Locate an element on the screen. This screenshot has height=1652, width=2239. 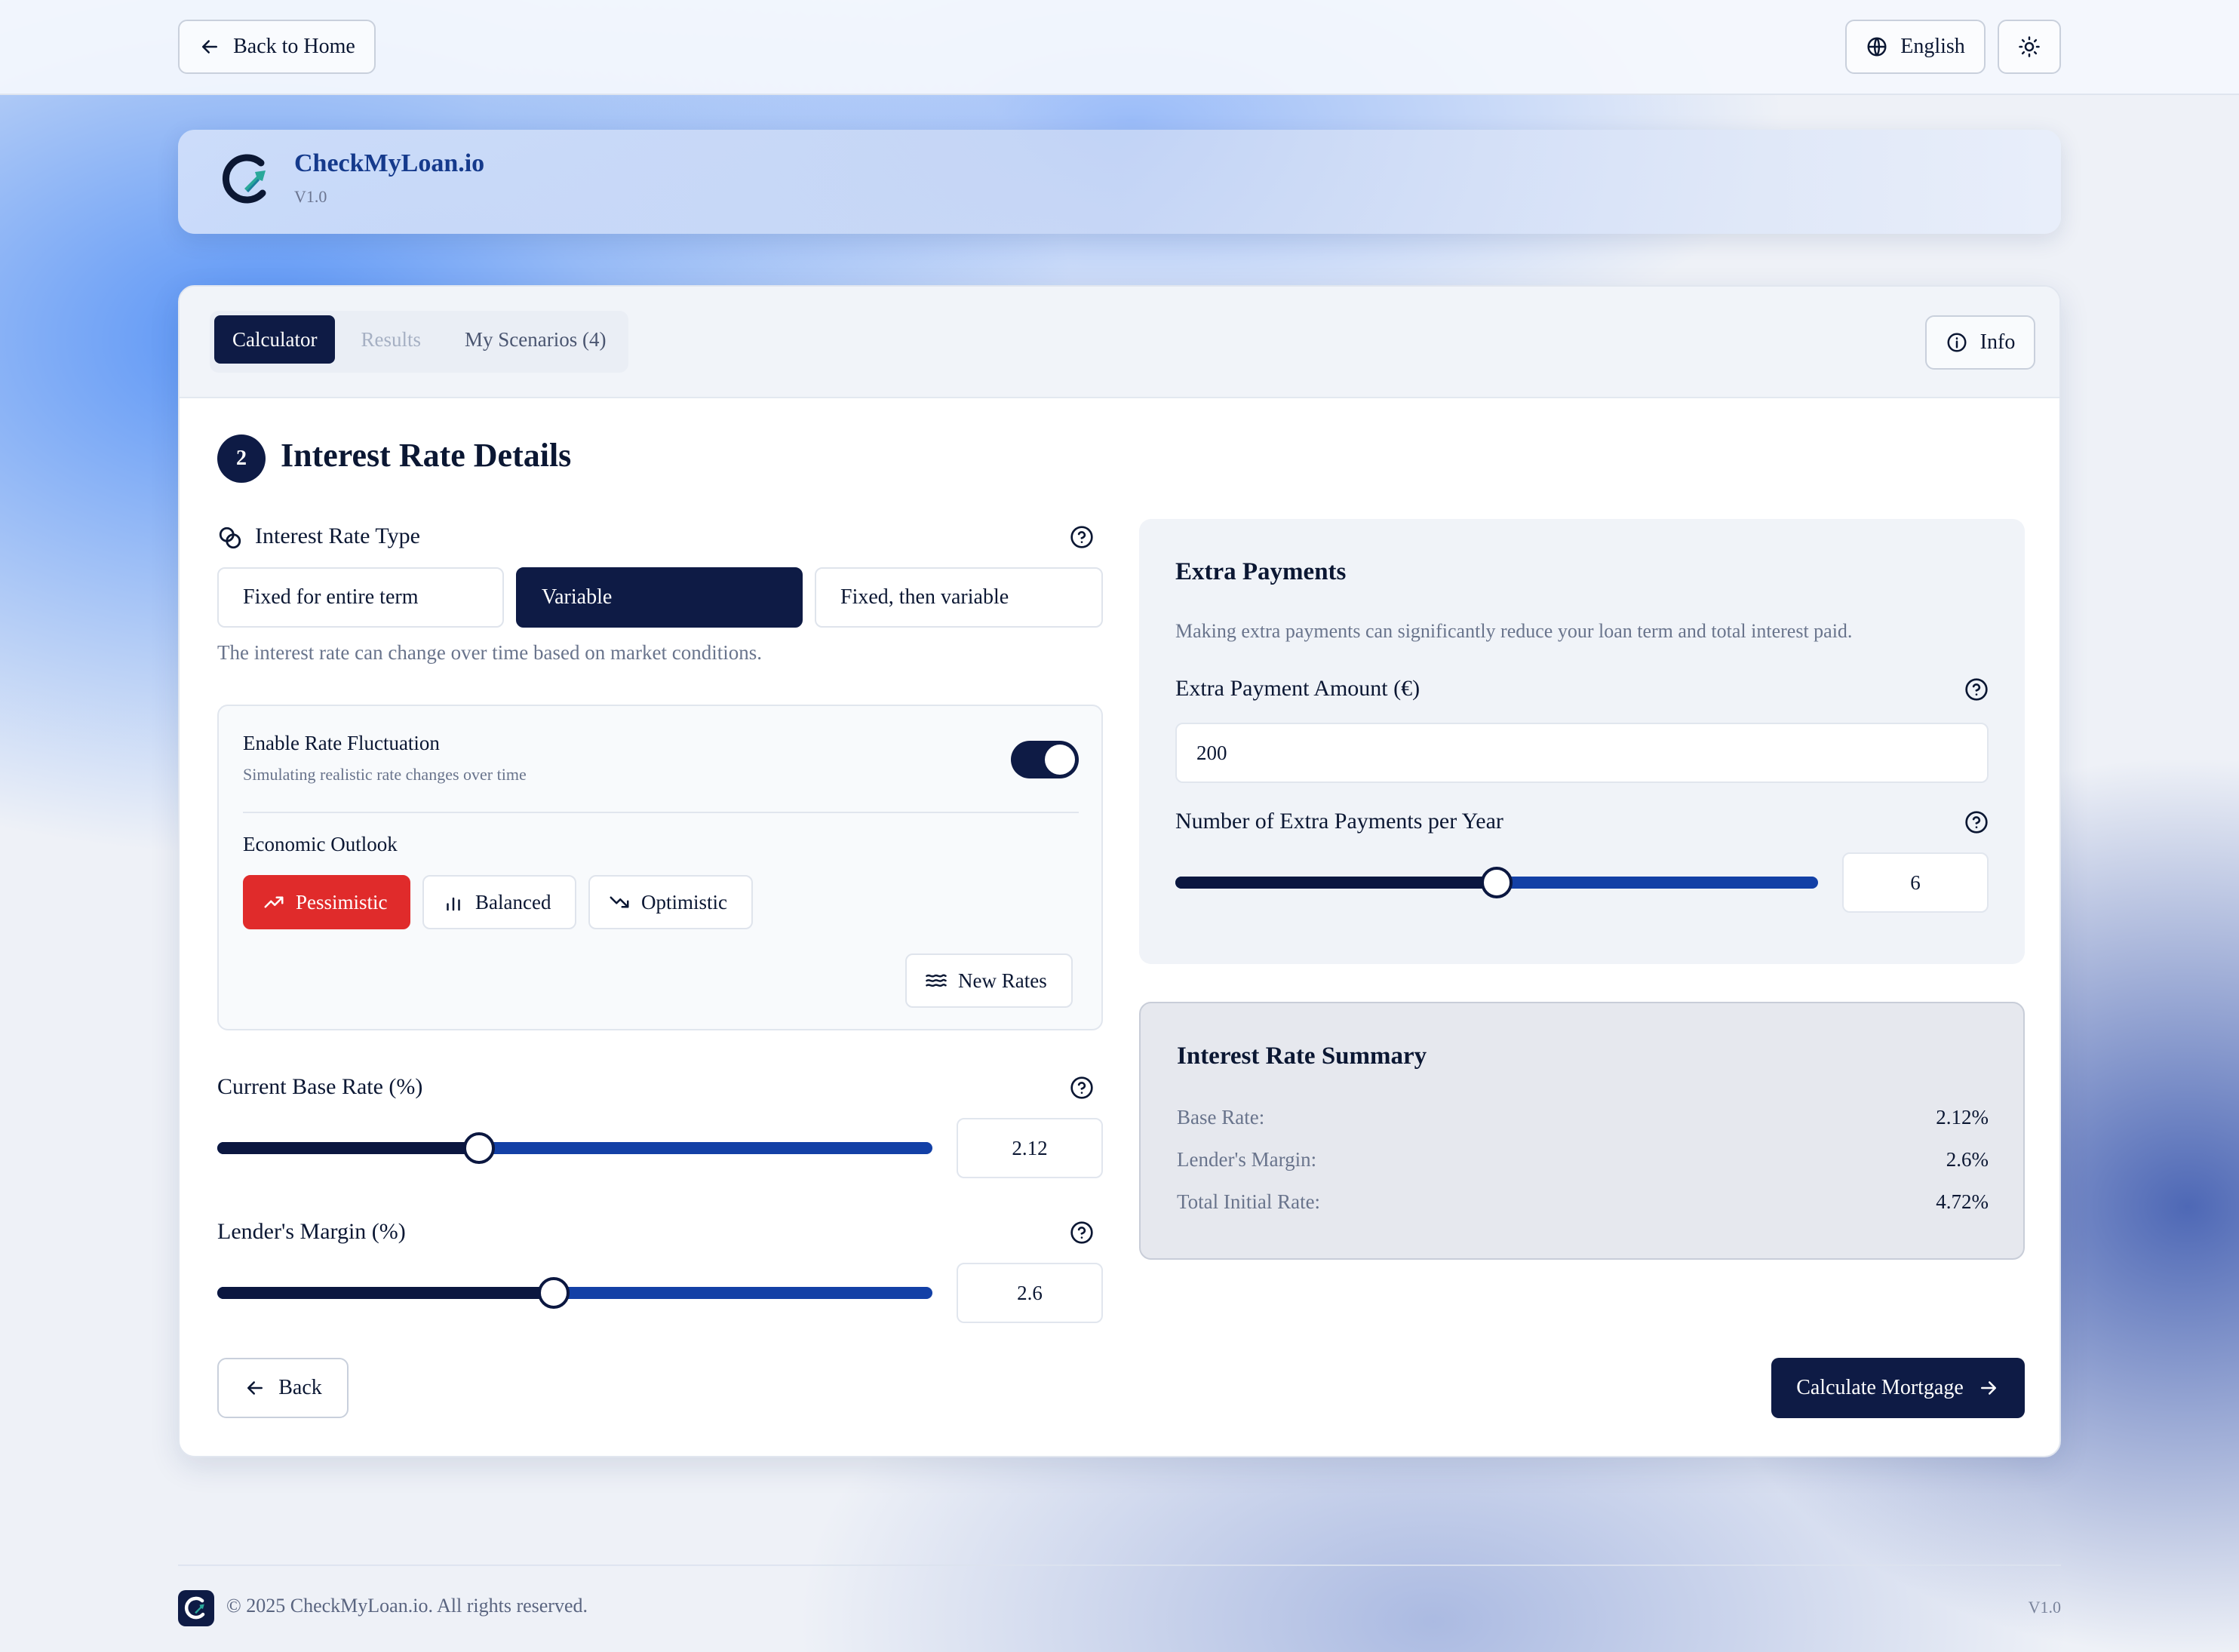
fluctuation-title: Enable Rate Fluctuation is located at coordinates (341, 743).